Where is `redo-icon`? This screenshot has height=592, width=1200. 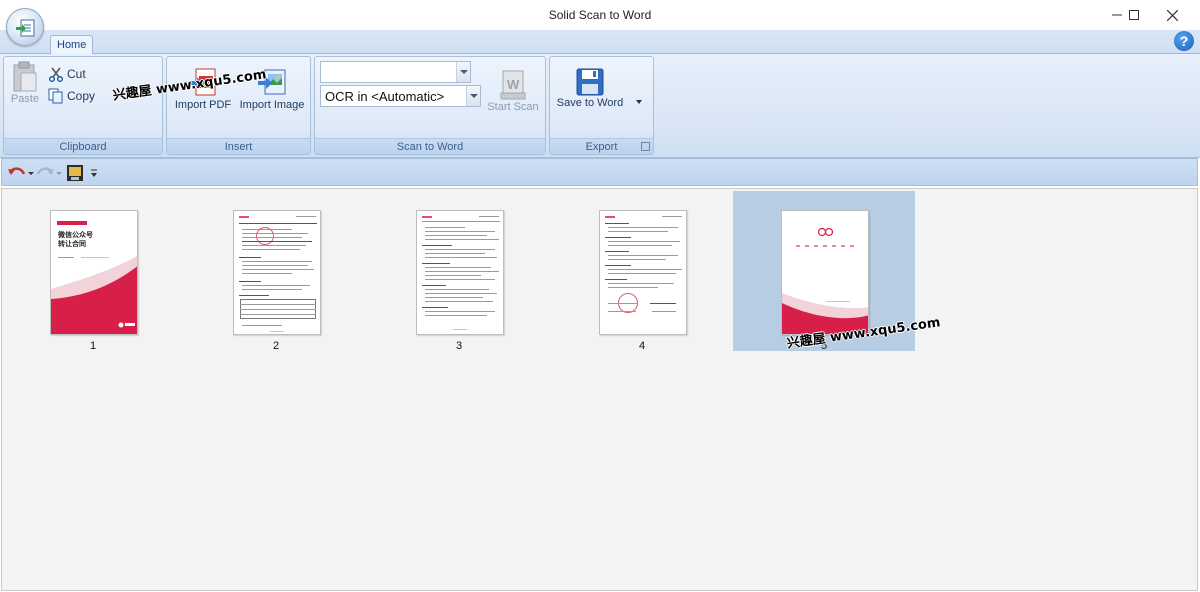
redo-icon is located at coordinates (45, 171).